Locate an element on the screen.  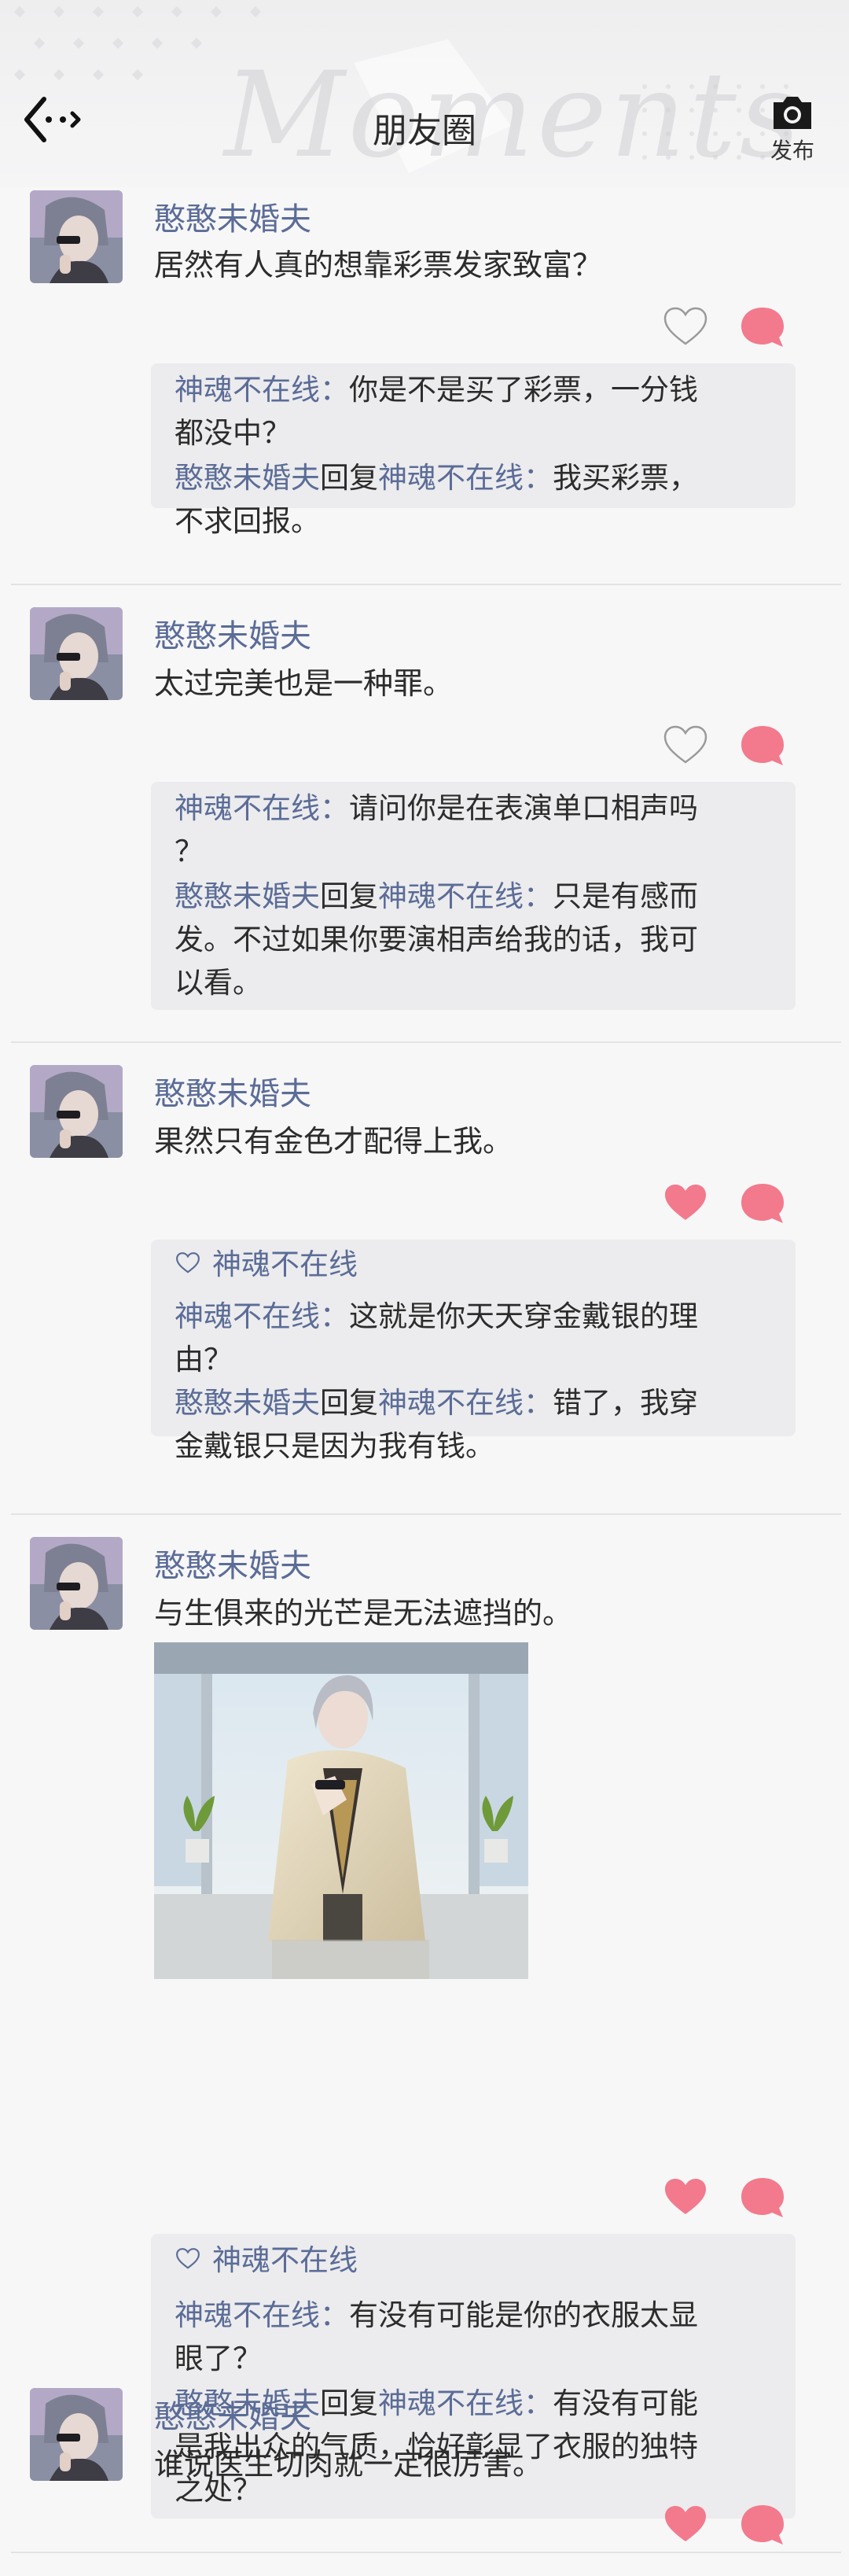
comment-item: 神魂不在线：请问你是在表演单口相声吗？ is located at coordinates (477, 830).